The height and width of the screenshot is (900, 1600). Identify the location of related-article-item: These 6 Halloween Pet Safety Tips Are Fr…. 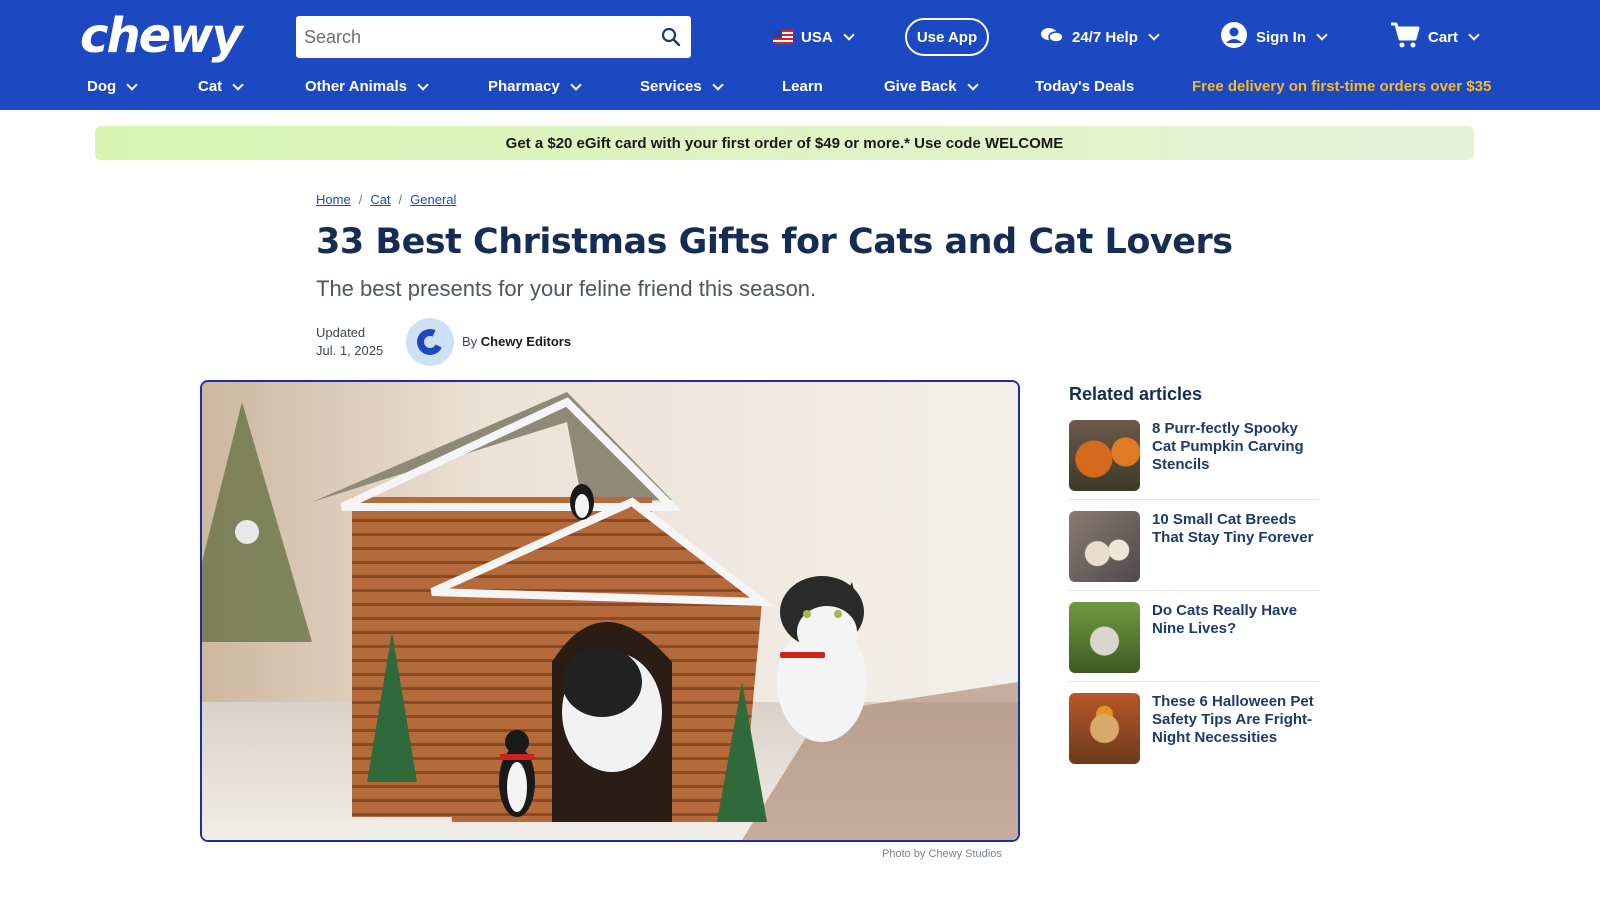
(1194, 729).